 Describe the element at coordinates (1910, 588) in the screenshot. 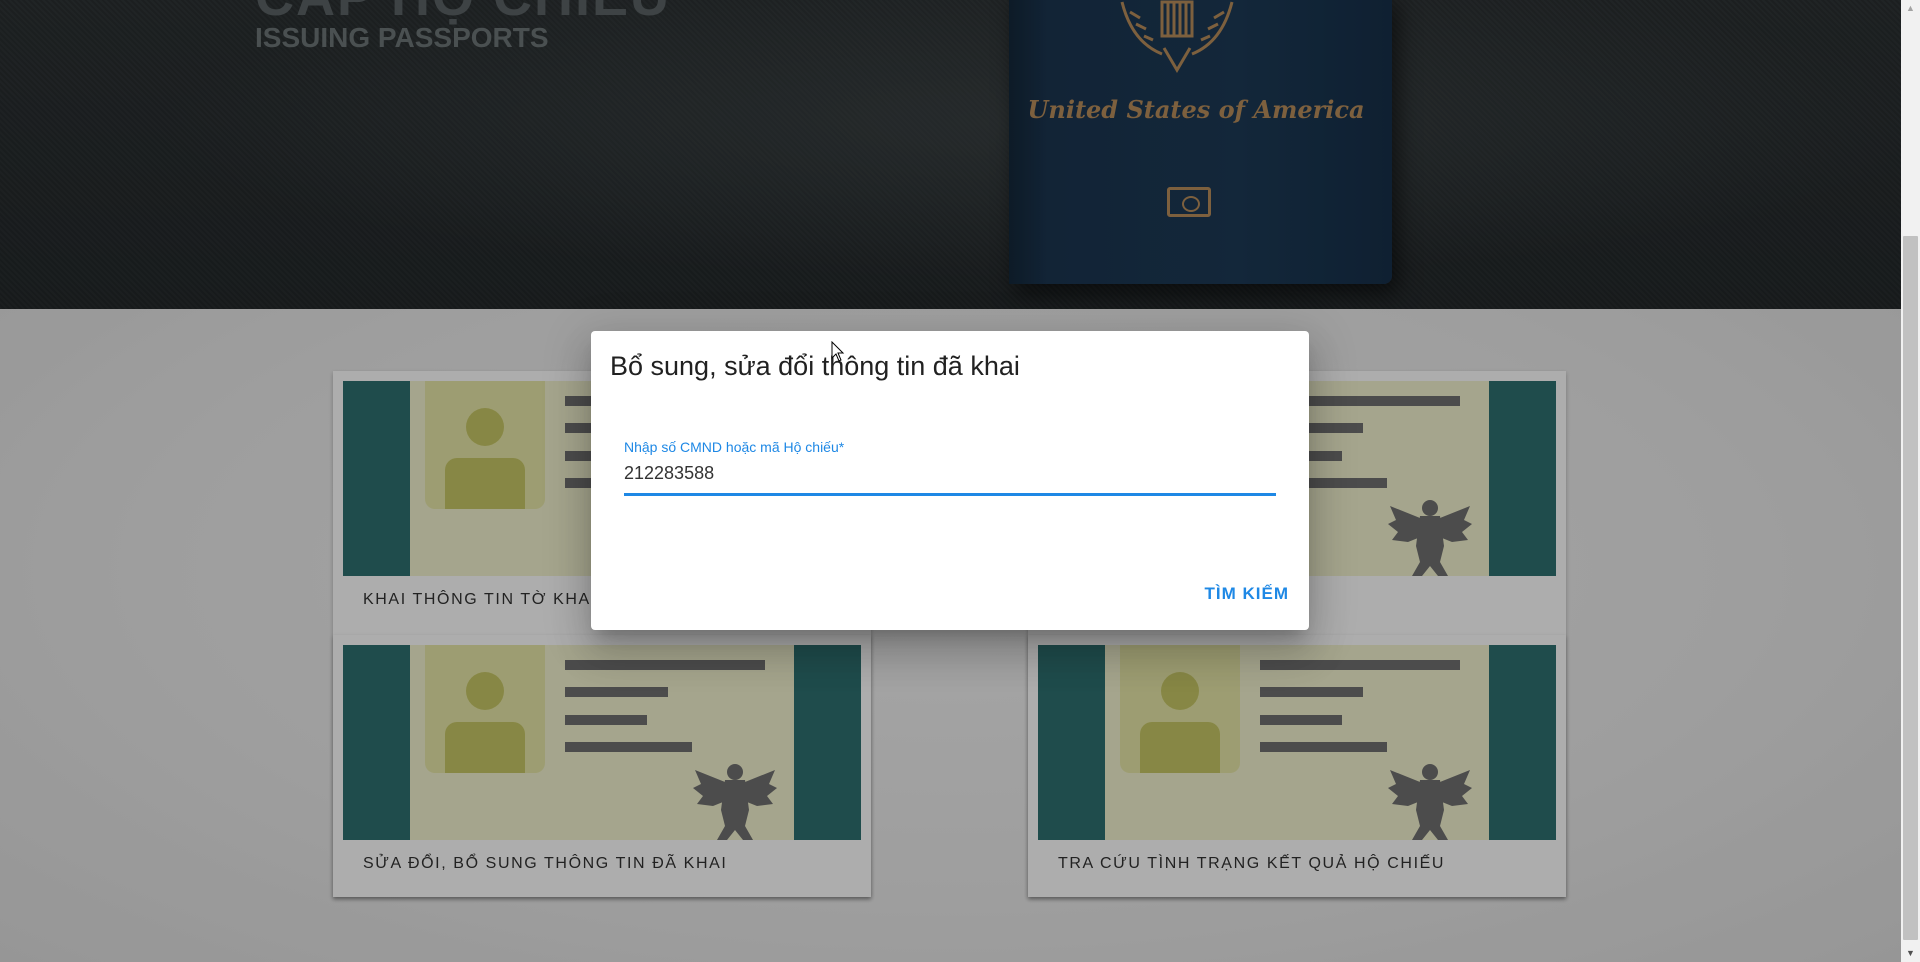

I see `scrollbar-thumb` at that location.